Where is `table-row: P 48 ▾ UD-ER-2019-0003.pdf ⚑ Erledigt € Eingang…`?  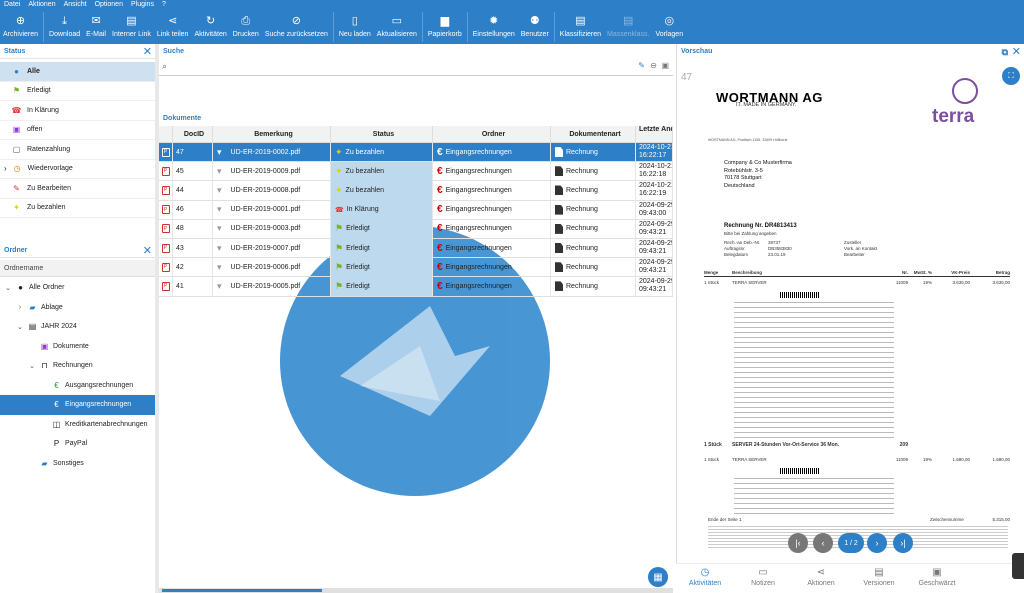 table-row: P 48 ▾ UD-ER-2019-0003.pdf ⚑ Erledigt € Eingang… is located at coordinates (416, 229).